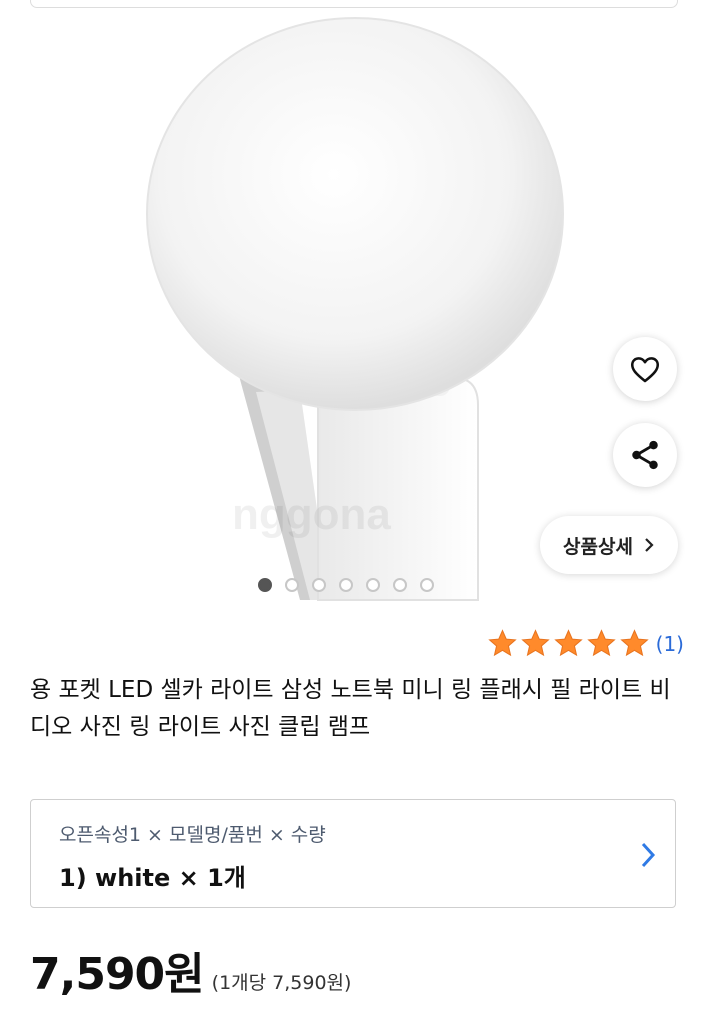 This screenshot has width=706, height=1024. I want to click on share-button, so click(645, 455).